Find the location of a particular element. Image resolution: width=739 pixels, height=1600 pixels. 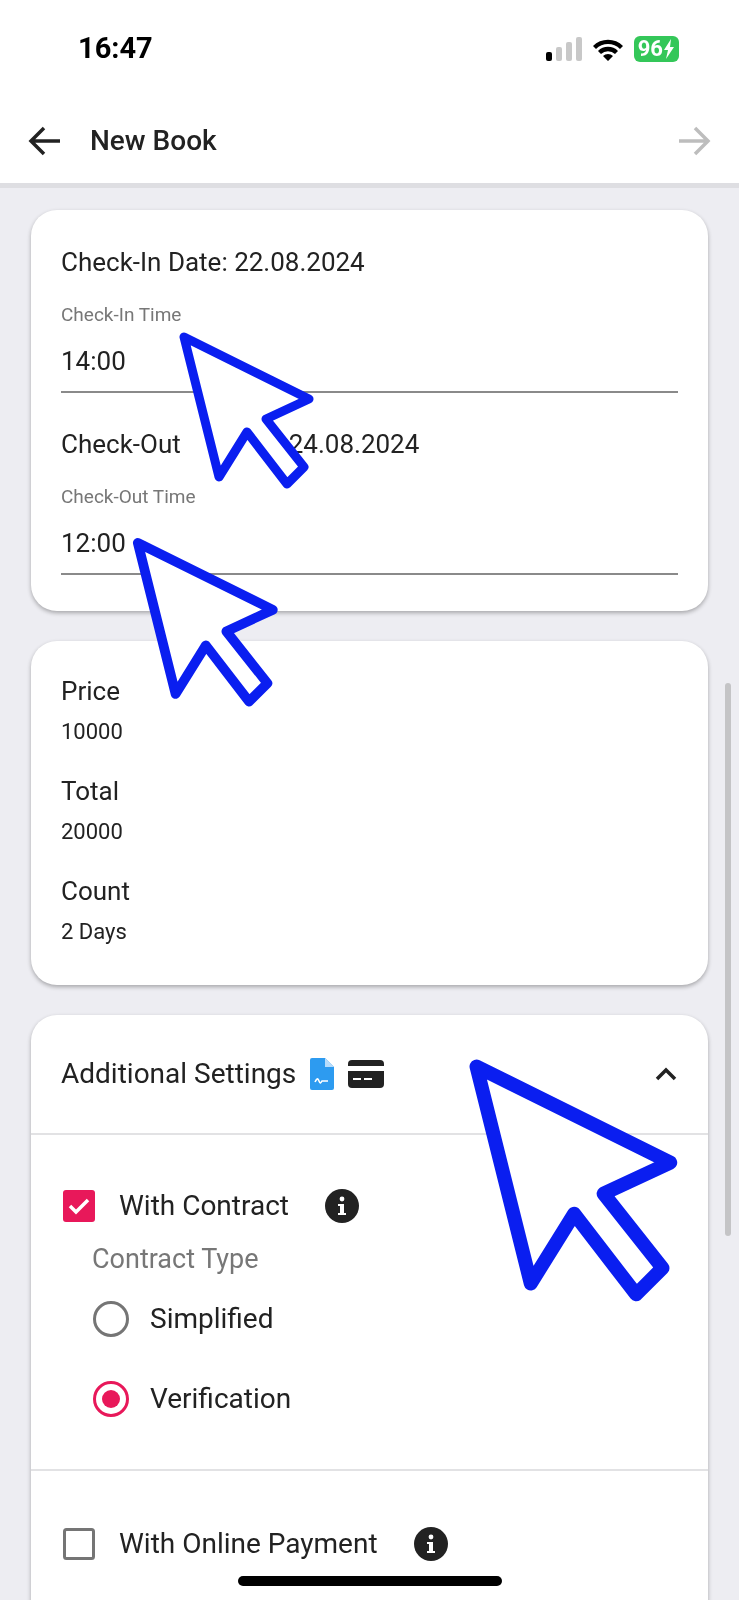

checkbox-label: With Online Payment is located at coordinates (248, 1544).